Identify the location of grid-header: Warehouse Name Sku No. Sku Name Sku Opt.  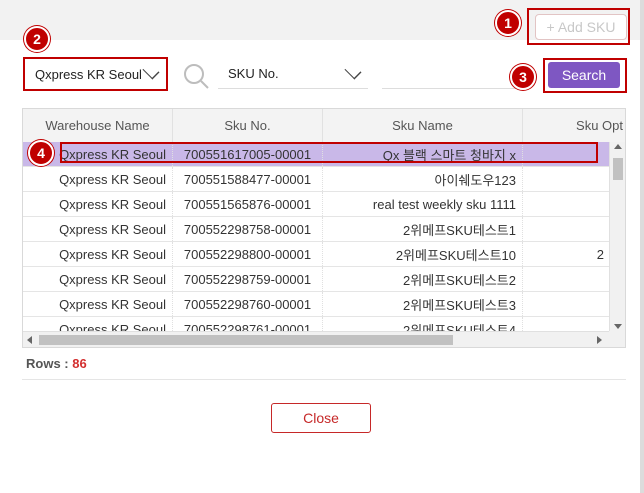
(324, 126).